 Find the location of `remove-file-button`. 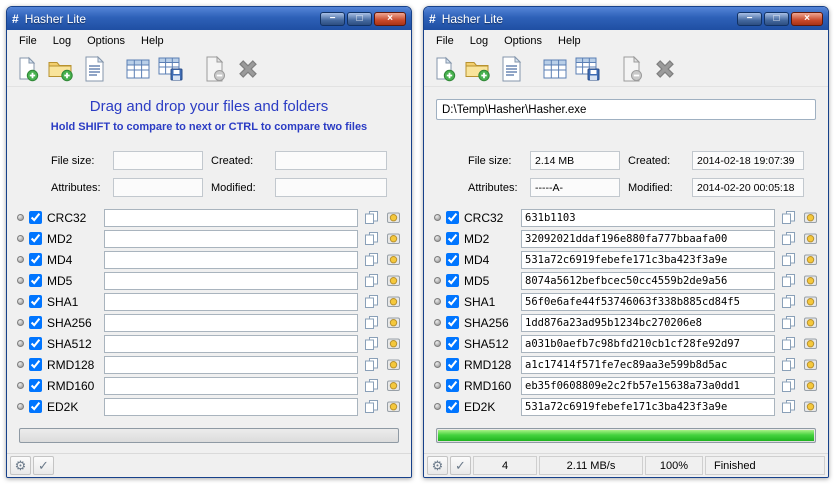

remove-file-button is located at coordinates (215, 69).